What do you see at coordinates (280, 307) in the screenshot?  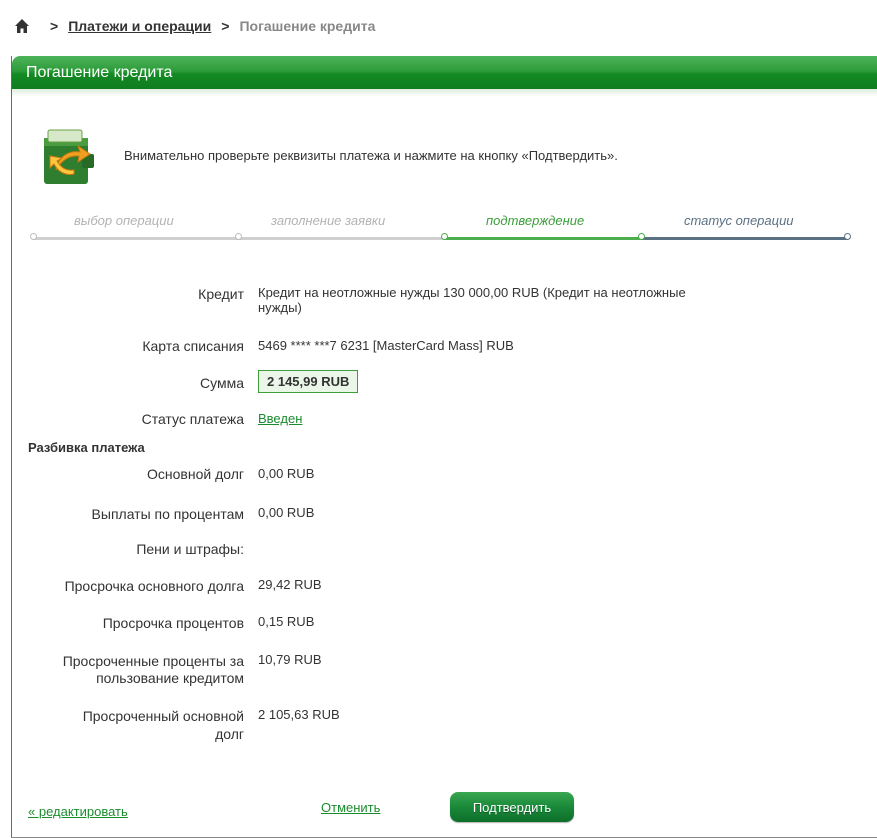 I see `credit-value-line2: нужды)` at bounding box center [280, 307].